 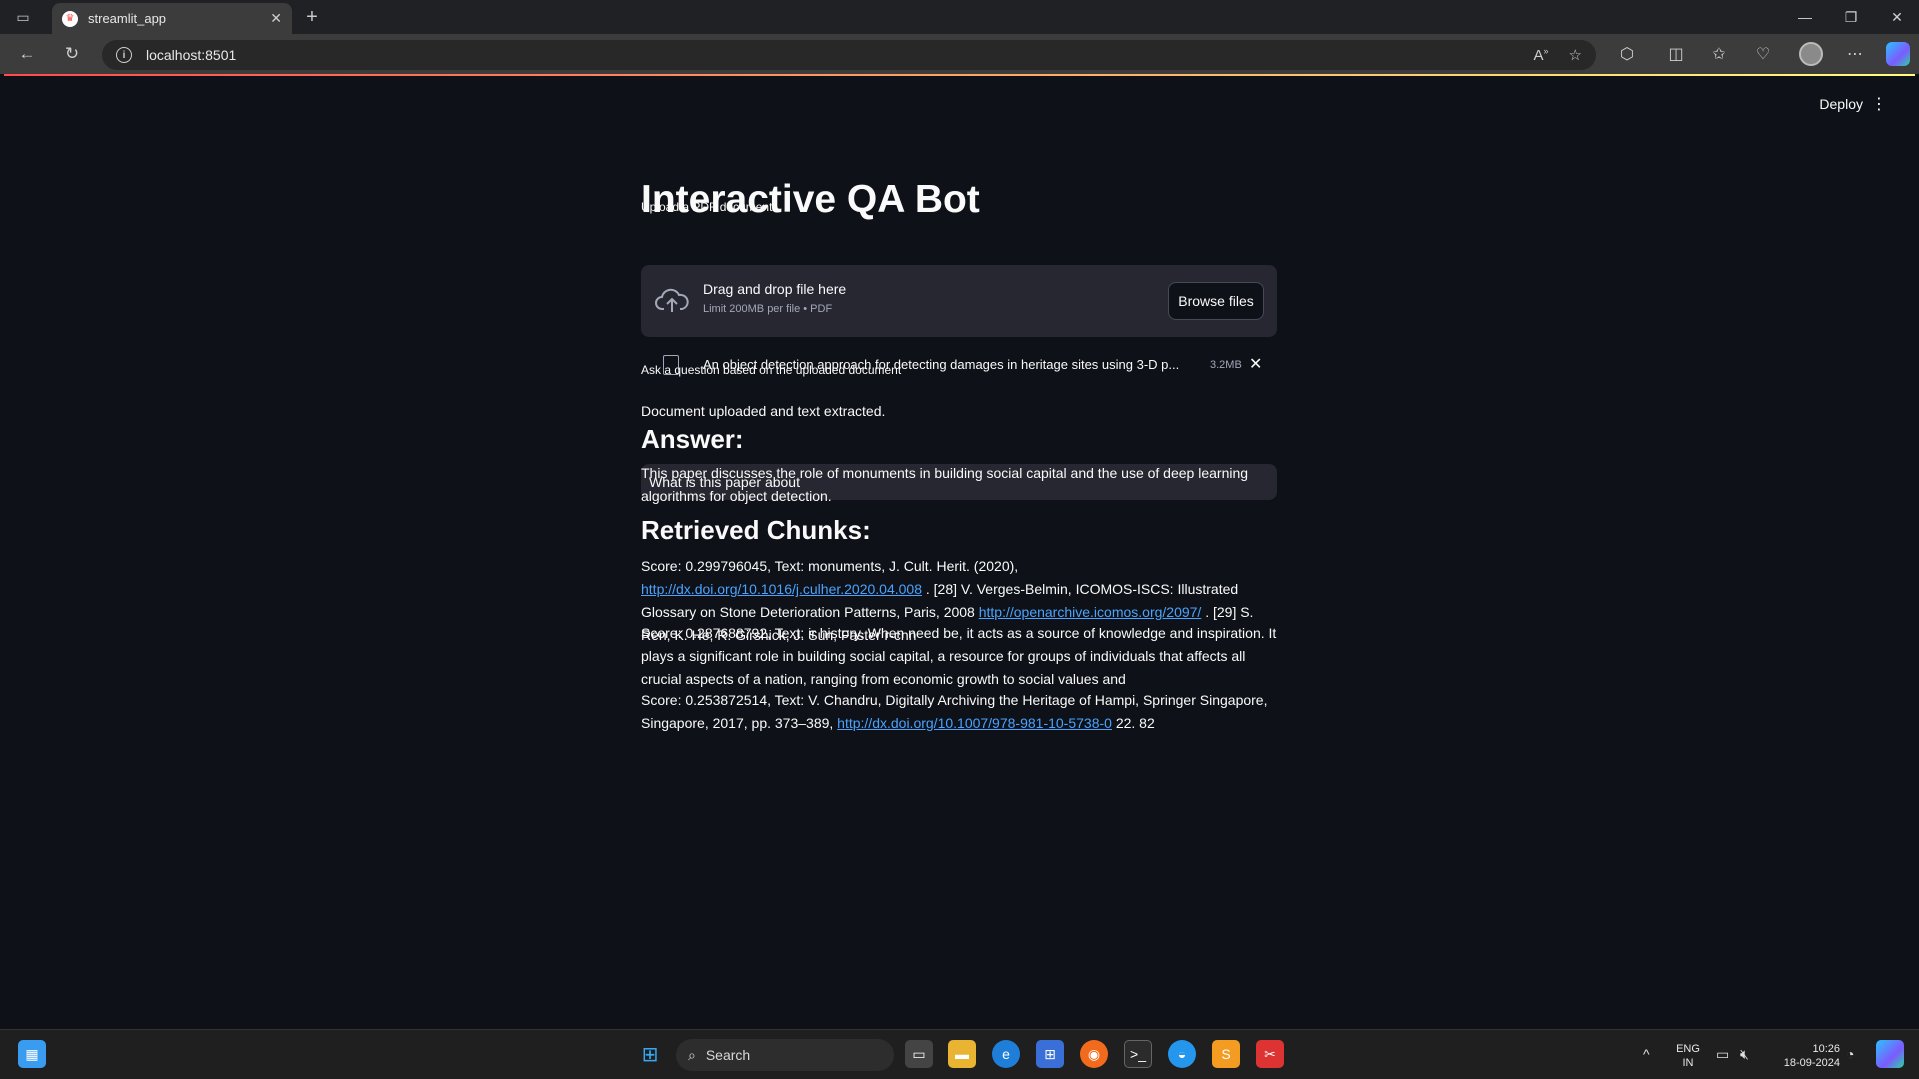 I want to click on notifications-icon: ◔, so click(x=1850, y=1054).